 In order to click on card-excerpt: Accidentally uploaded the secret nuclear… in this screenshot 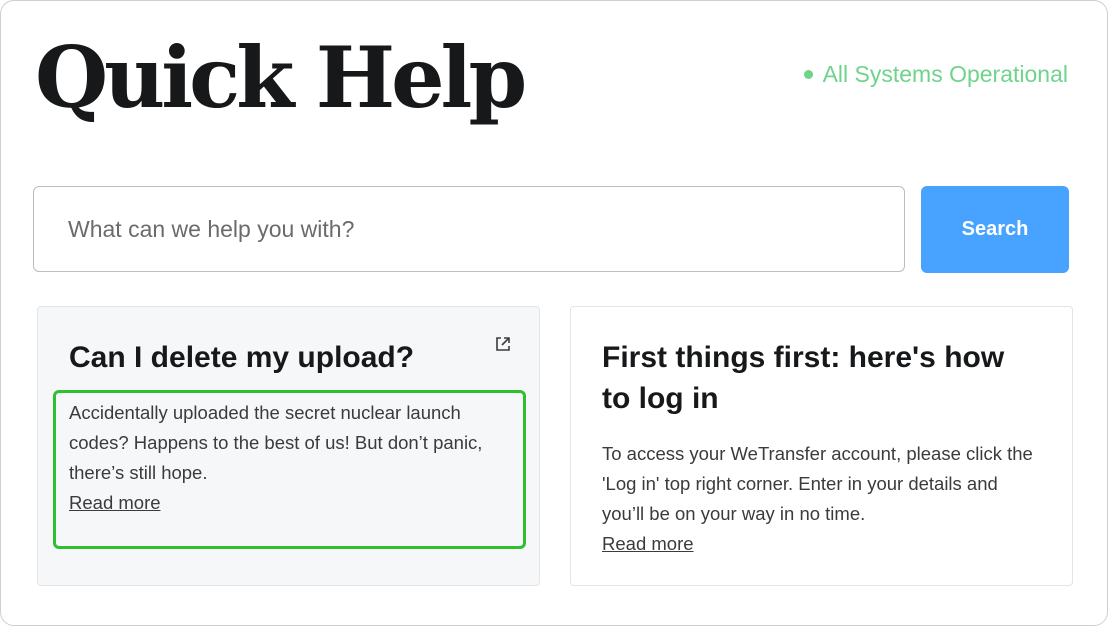, I will do `click(289, 458)`.